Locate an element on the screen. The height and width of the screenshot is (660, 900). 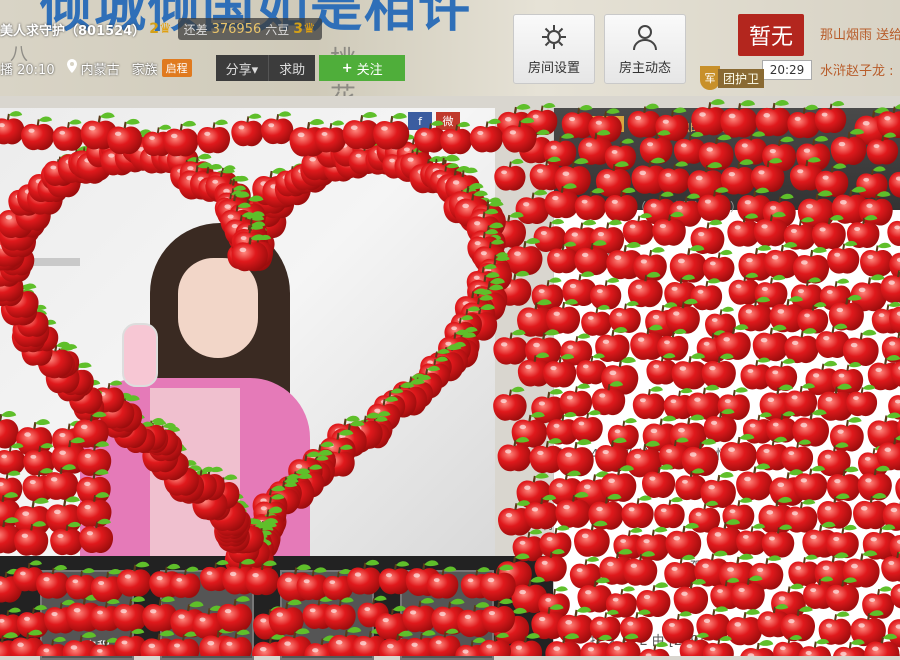
share-icons: f 微 is located at coordinates (434, 121).